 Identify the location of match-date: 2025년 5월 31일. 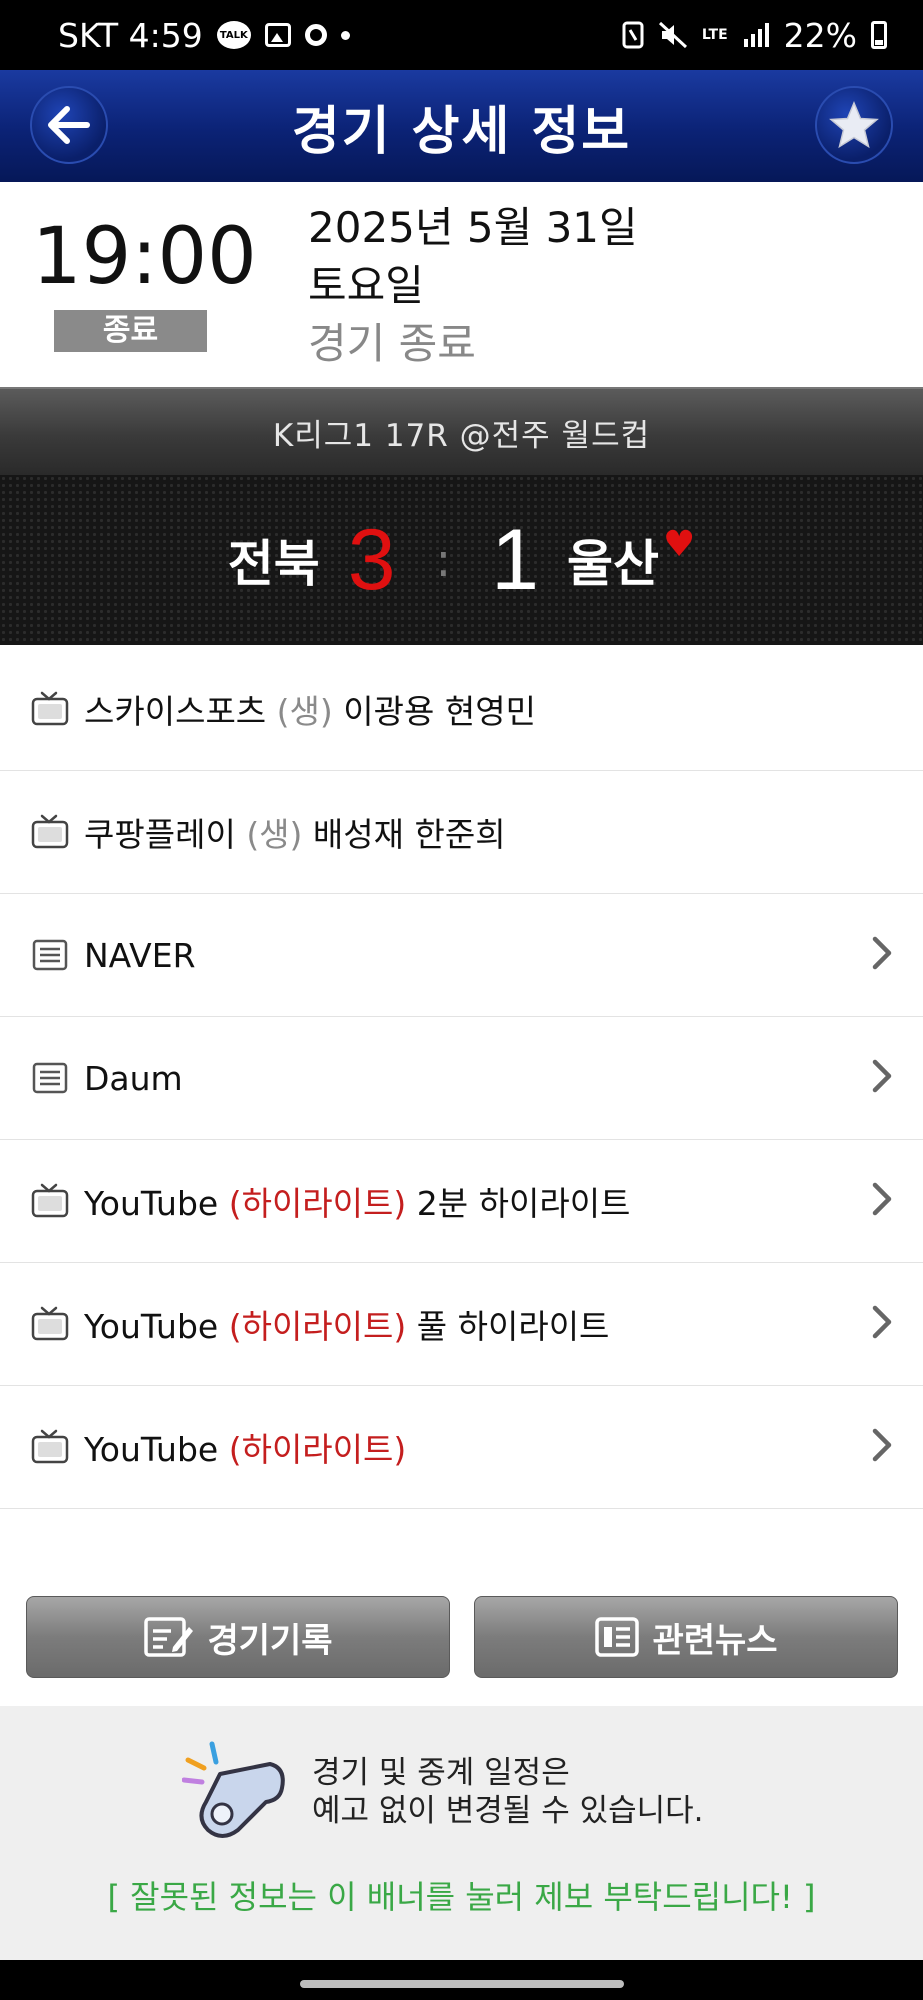
(473, 227).